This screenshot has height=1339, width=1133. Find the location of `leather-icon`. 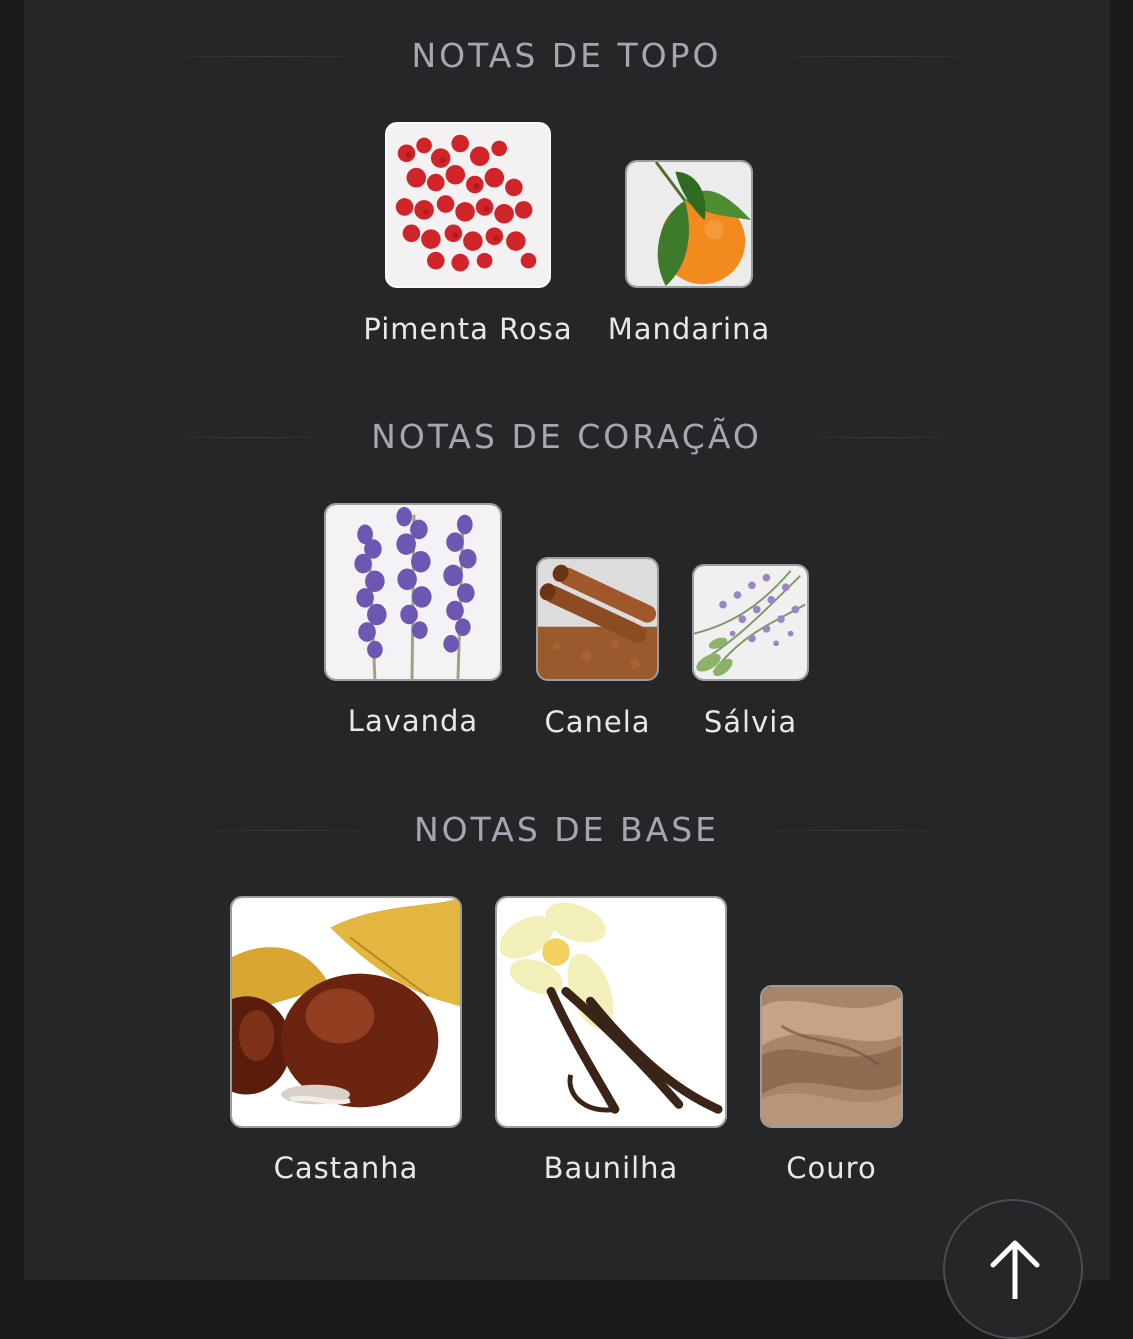

leather-icon is located at coordinates (831, 1056).